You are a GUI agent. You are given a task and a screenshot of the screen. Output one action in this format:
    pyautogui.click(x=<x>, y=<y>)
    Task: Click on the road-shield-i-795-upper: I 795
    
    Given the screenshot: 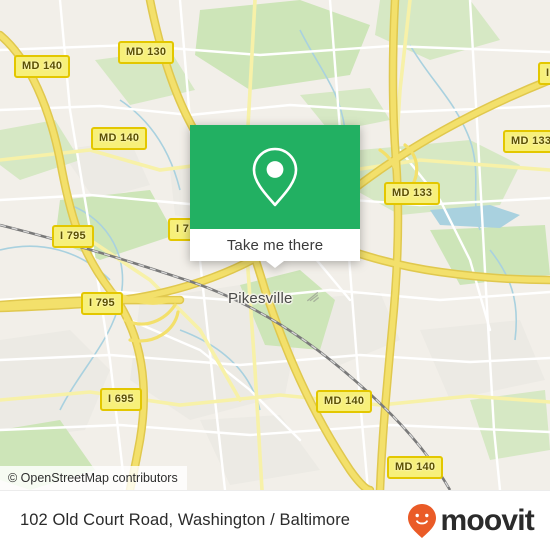 What is the action you would take?
    pyautogui.click(x=73, y=236)
    